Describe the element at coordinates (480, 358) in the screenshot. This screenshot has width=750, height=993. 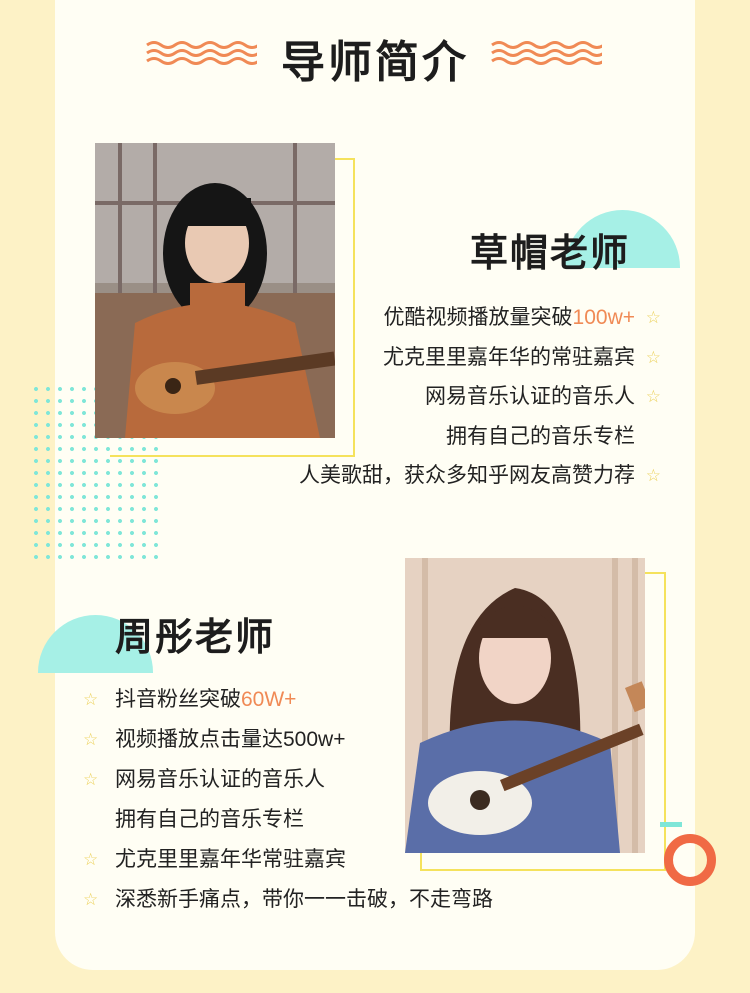
I see `list-item: 尤克里里嘉年华的常驻嘉宾 ☆` at that location.